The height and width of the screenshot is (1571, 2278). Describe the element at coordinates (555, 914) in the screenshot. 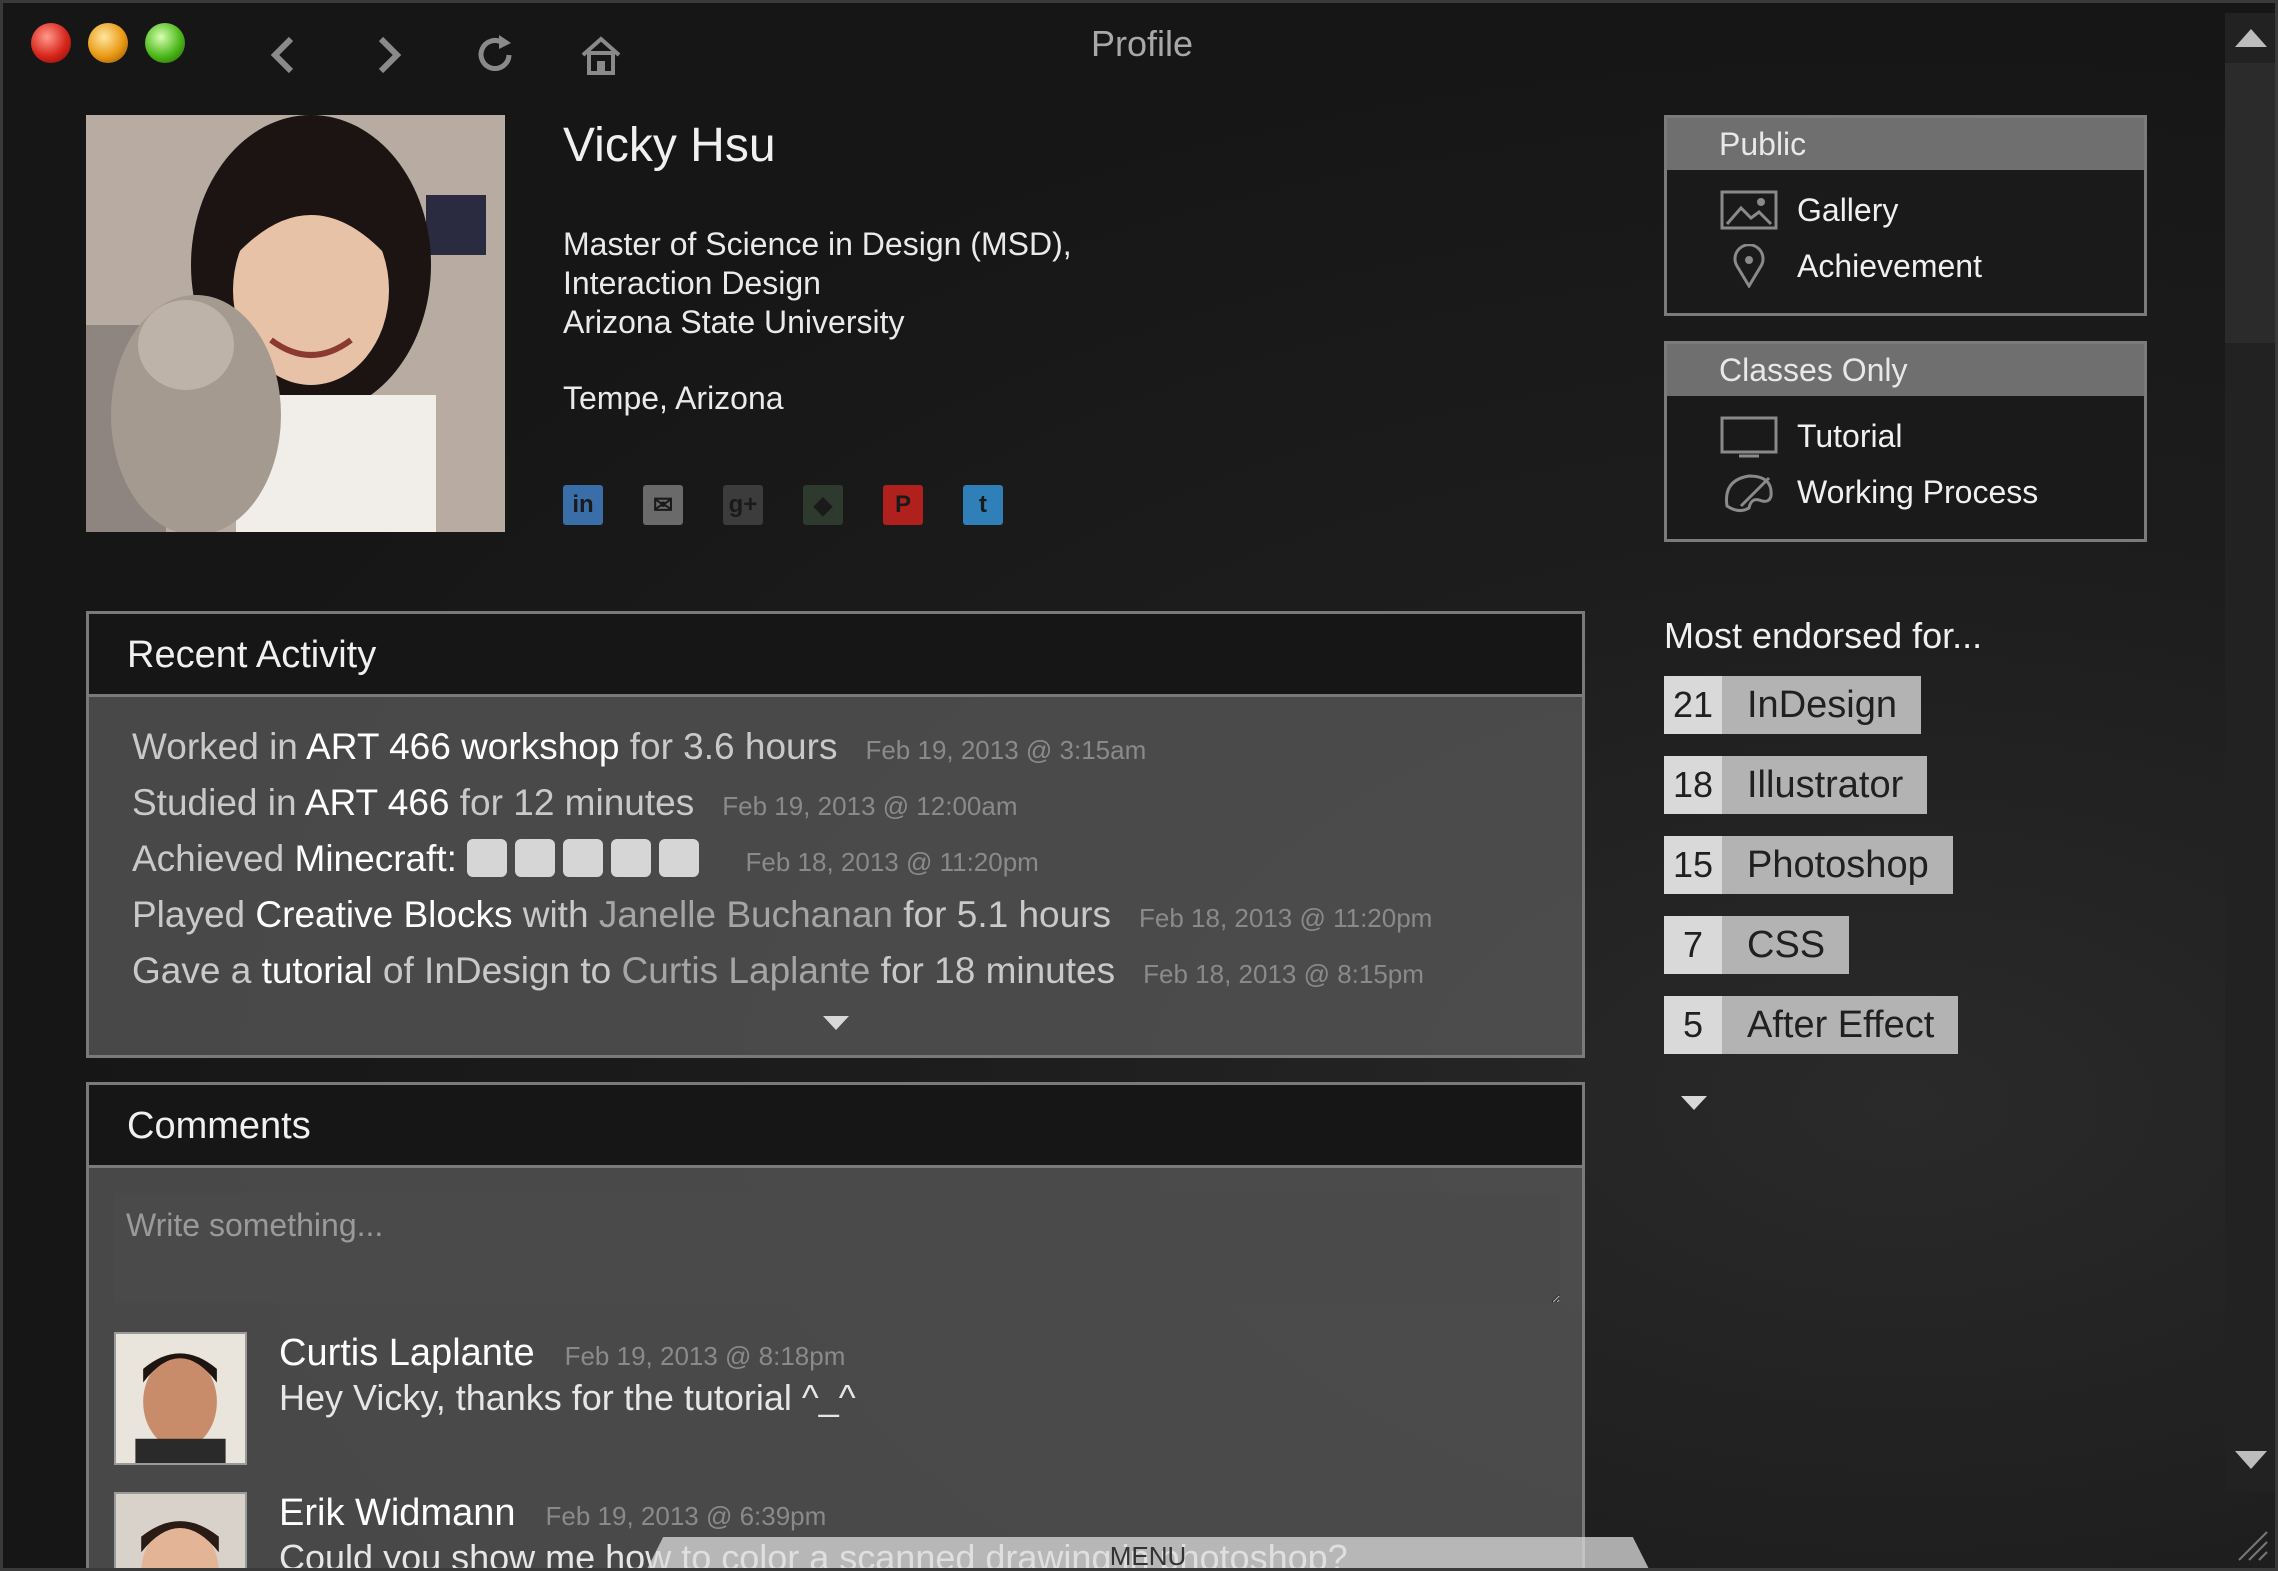

I see `activity-text: with` at that location.